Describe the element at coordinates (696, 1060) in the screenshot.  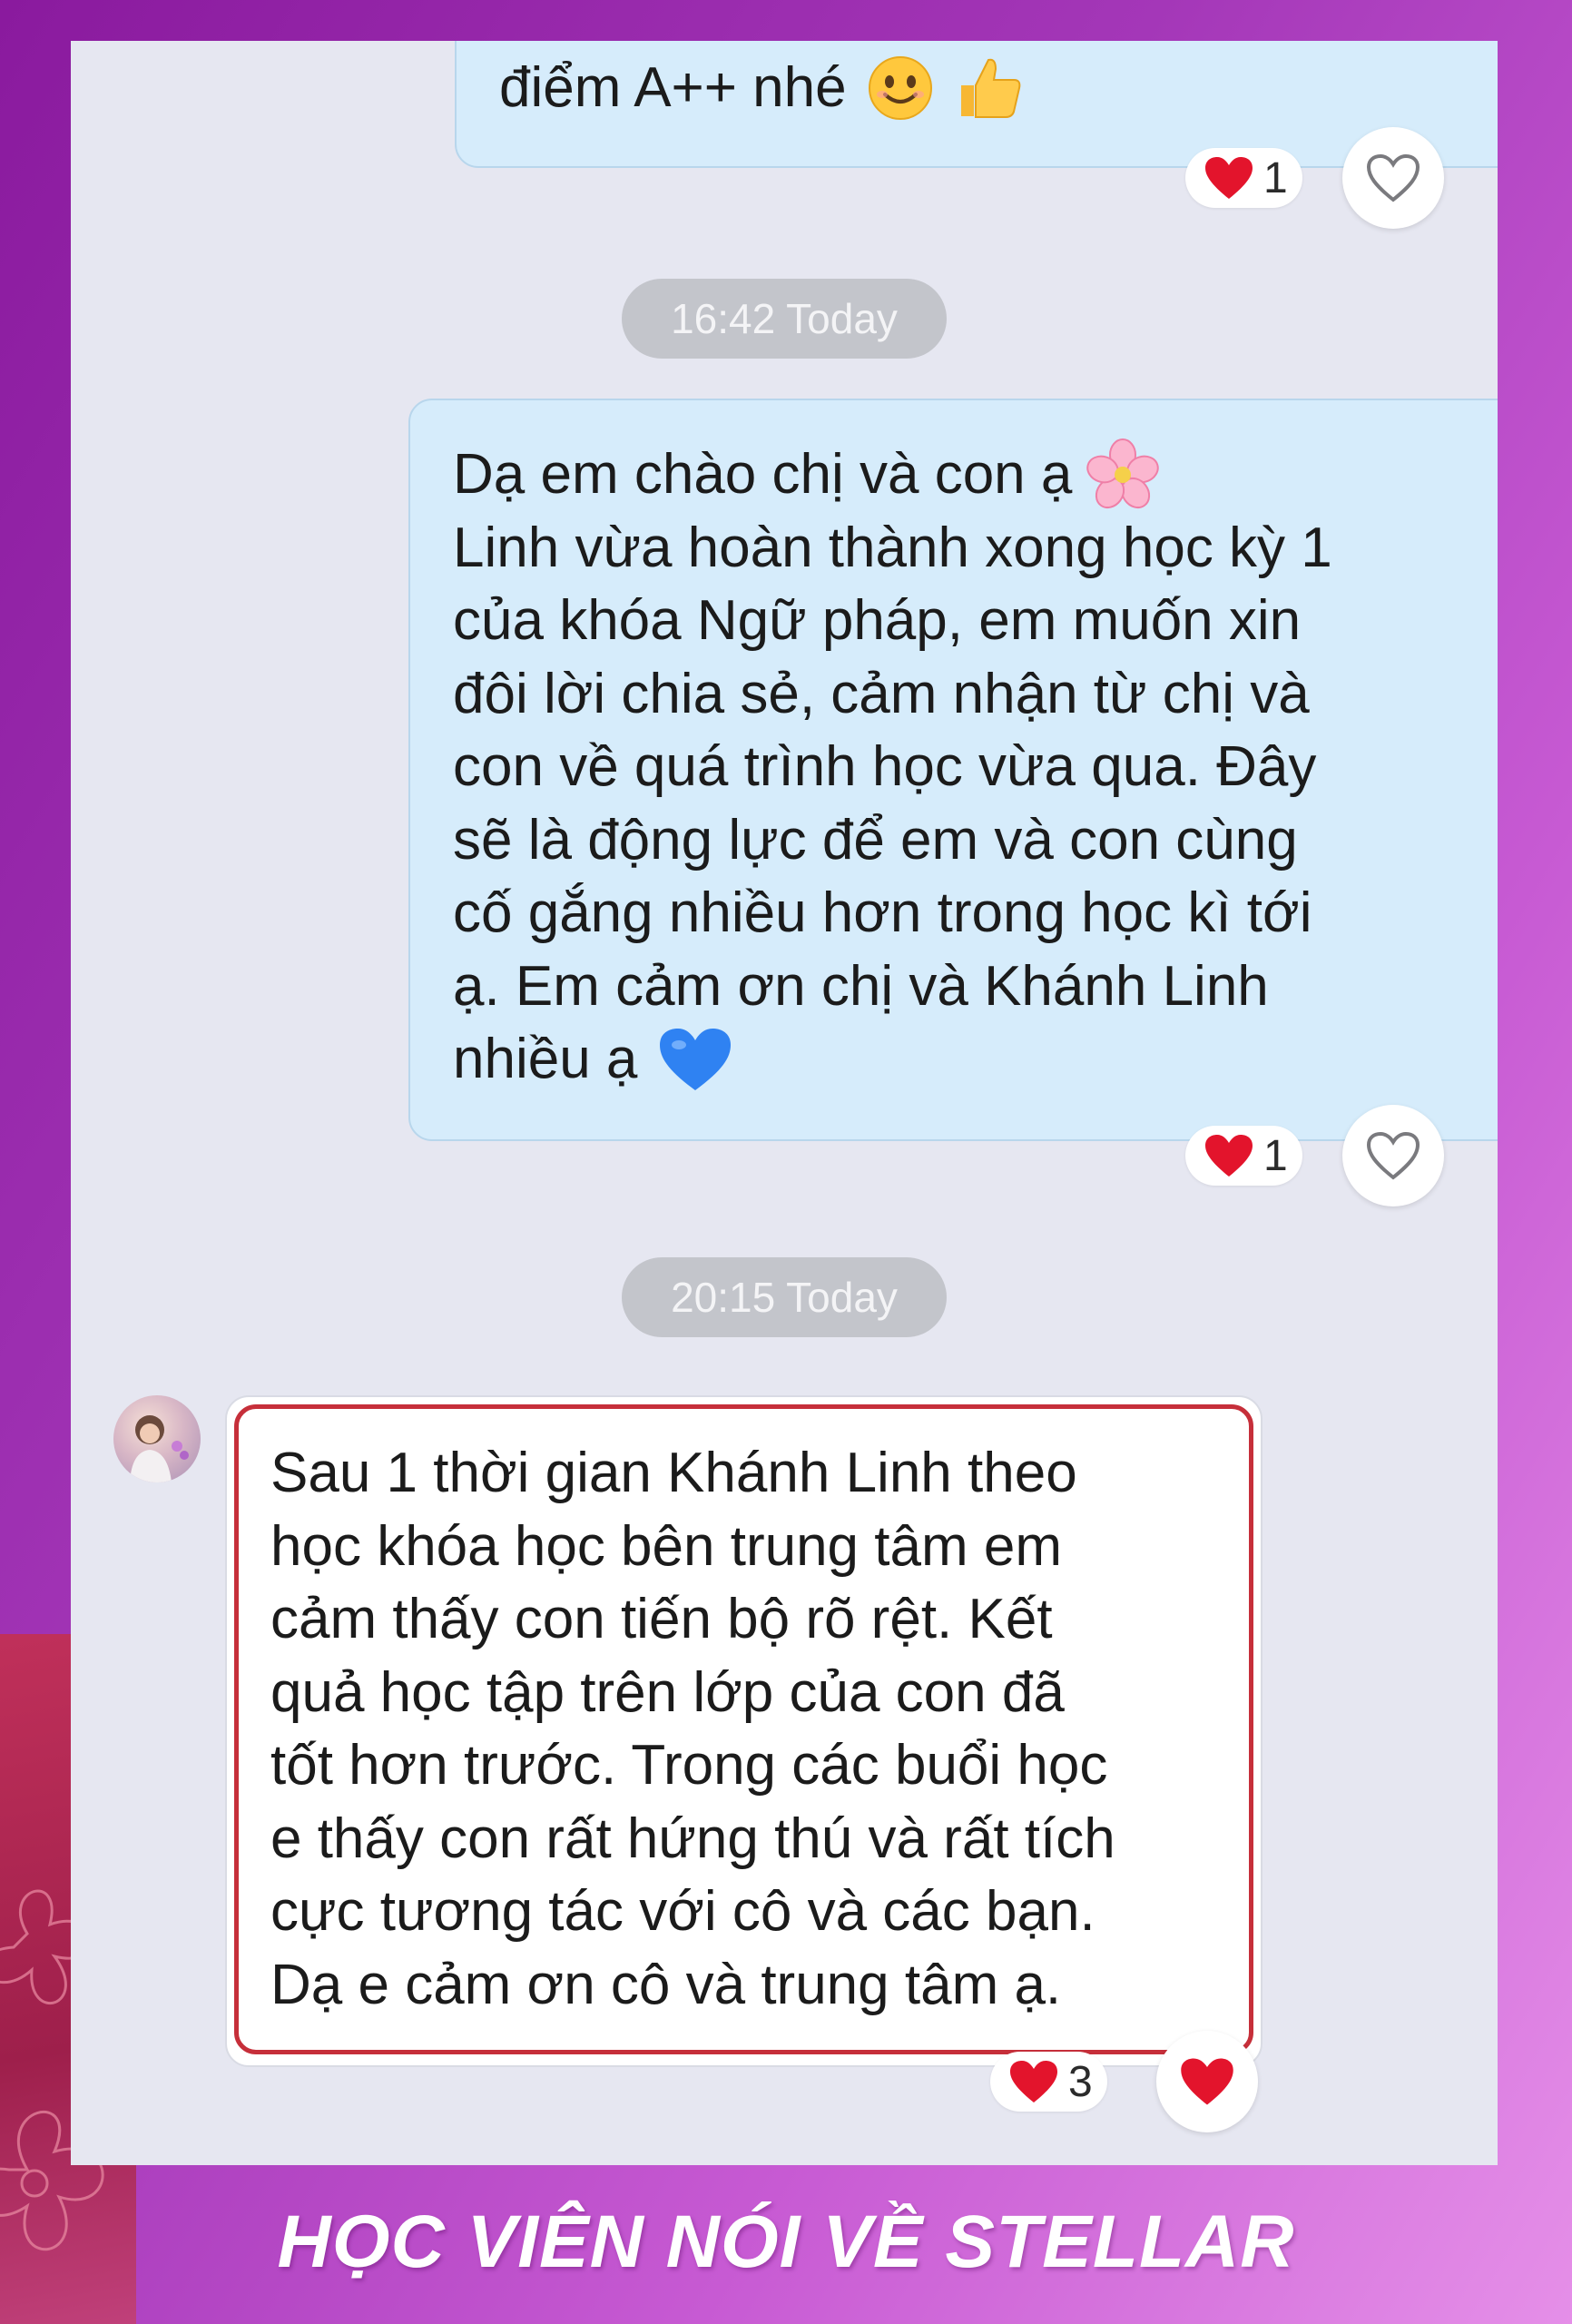
I see `blue-heart-emoji-icon` at that location.